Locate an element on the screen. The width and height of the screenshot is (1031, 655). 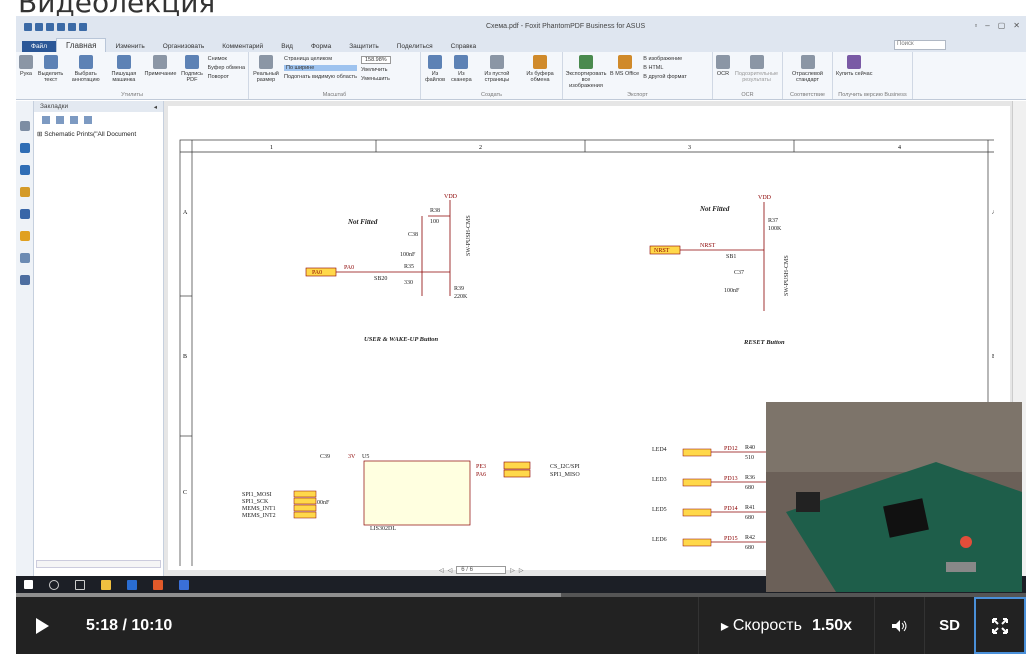
column-label: 3 is located at coordinates (689, 148).